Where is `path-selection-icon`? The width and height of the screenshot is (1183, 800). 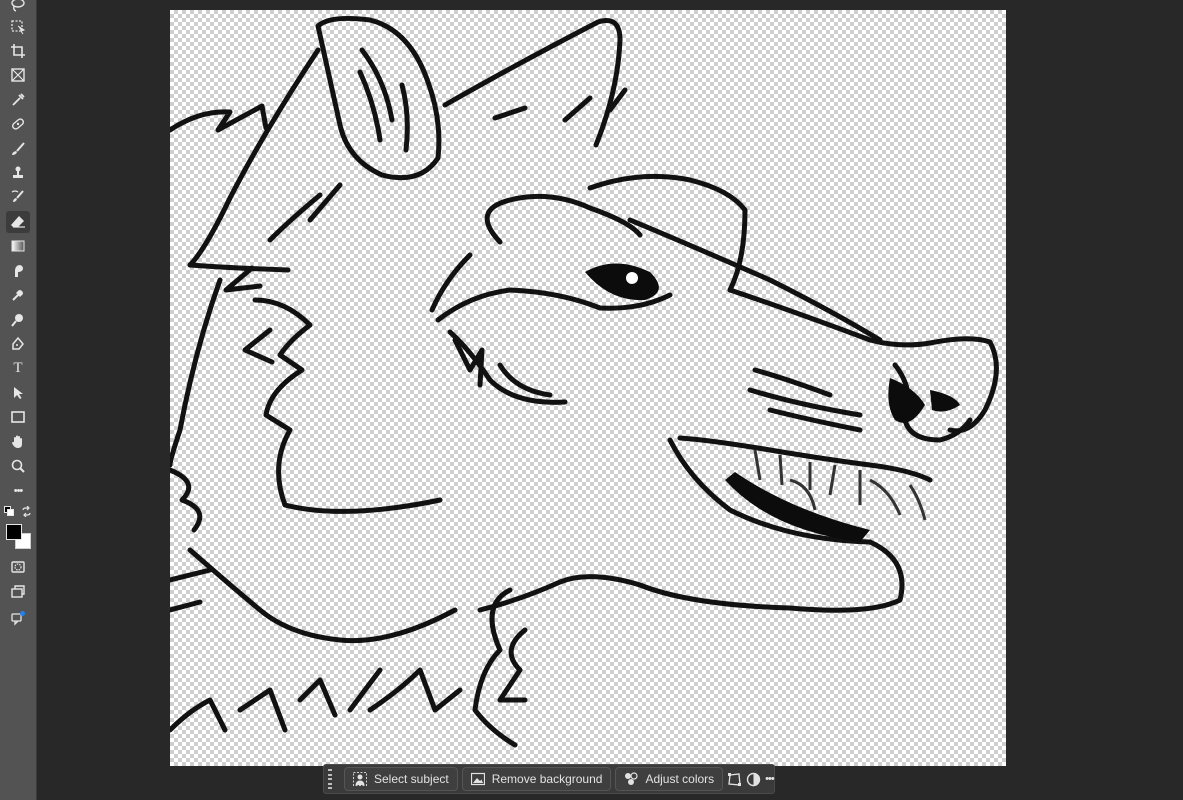
path-selection-icon is located at coordinates (18, 393).